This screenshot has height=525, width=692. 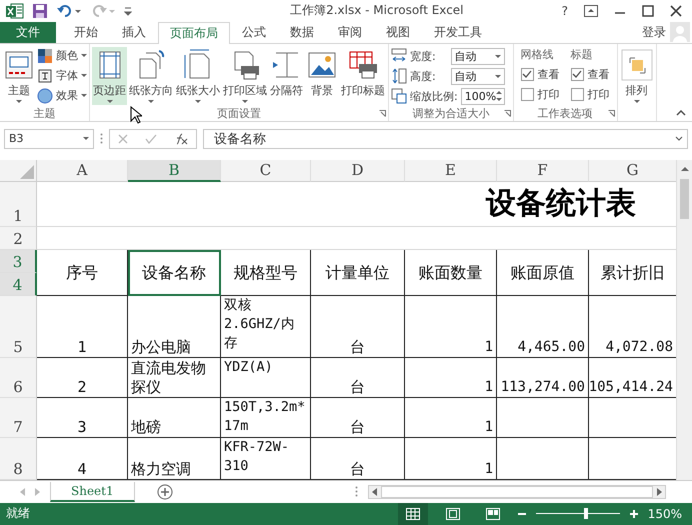 What do you see at coordinates (451, 171) in the screenshot?
I see `column-header: E` at bounding box center [451, 171].